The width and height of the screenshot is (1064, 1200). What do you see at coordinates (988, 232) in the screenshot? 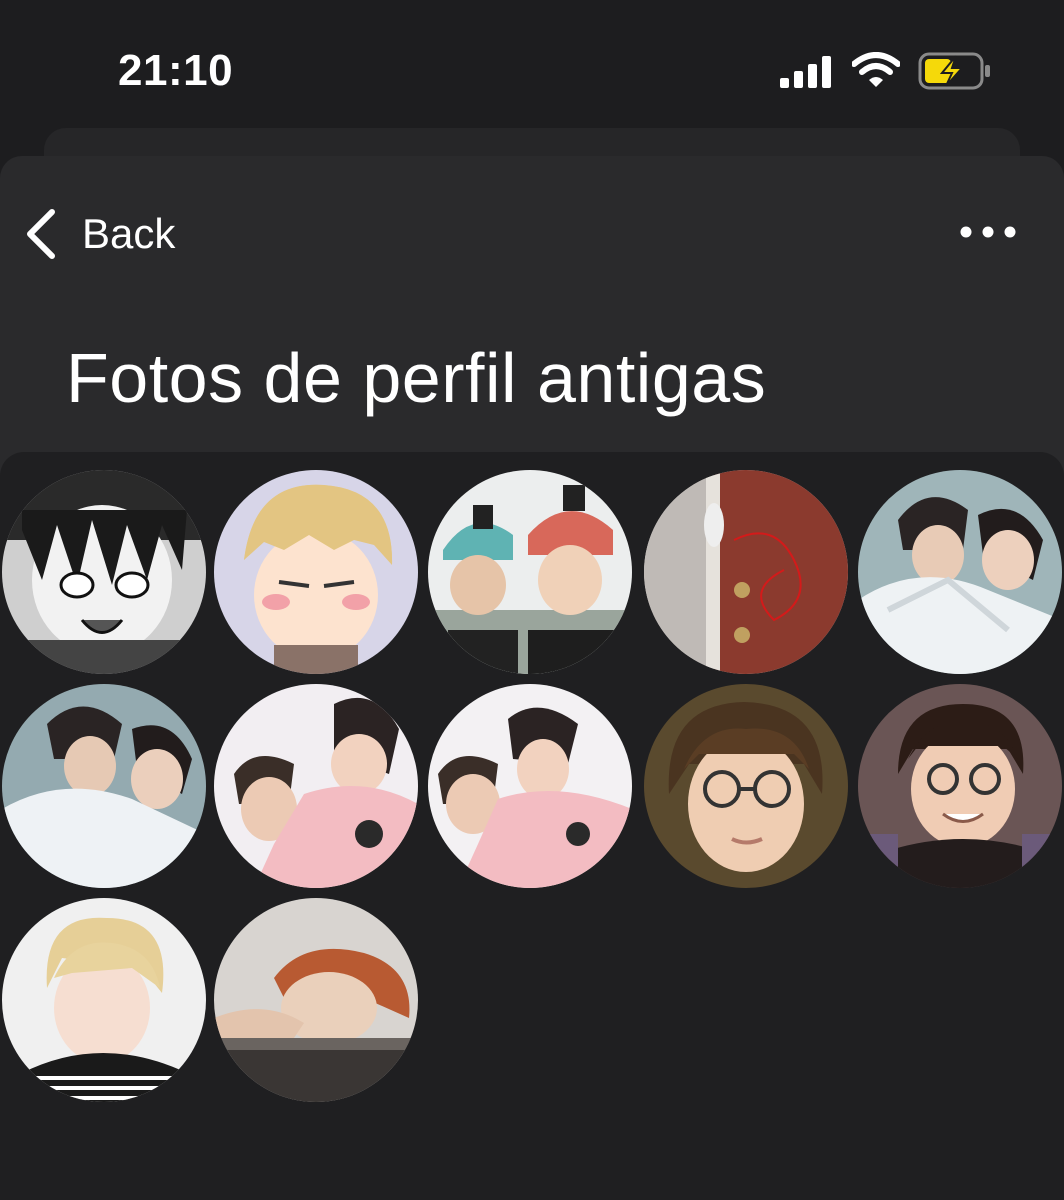
I see `more-horizontal-icon` at bounding box center [988, 232].